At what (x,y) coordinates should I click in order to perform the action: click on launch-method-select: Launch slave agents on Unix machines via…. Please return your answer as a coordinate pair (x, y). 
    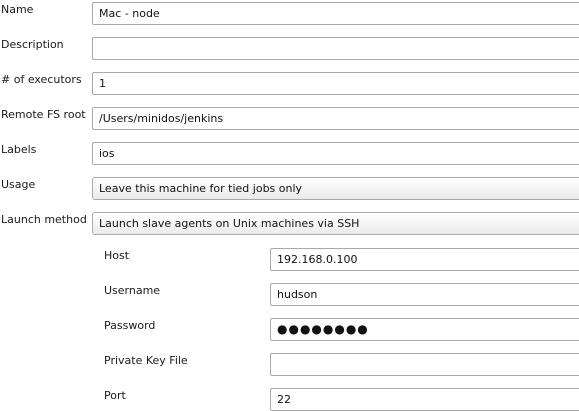
    Looking at the image, I should click on (335, 223).